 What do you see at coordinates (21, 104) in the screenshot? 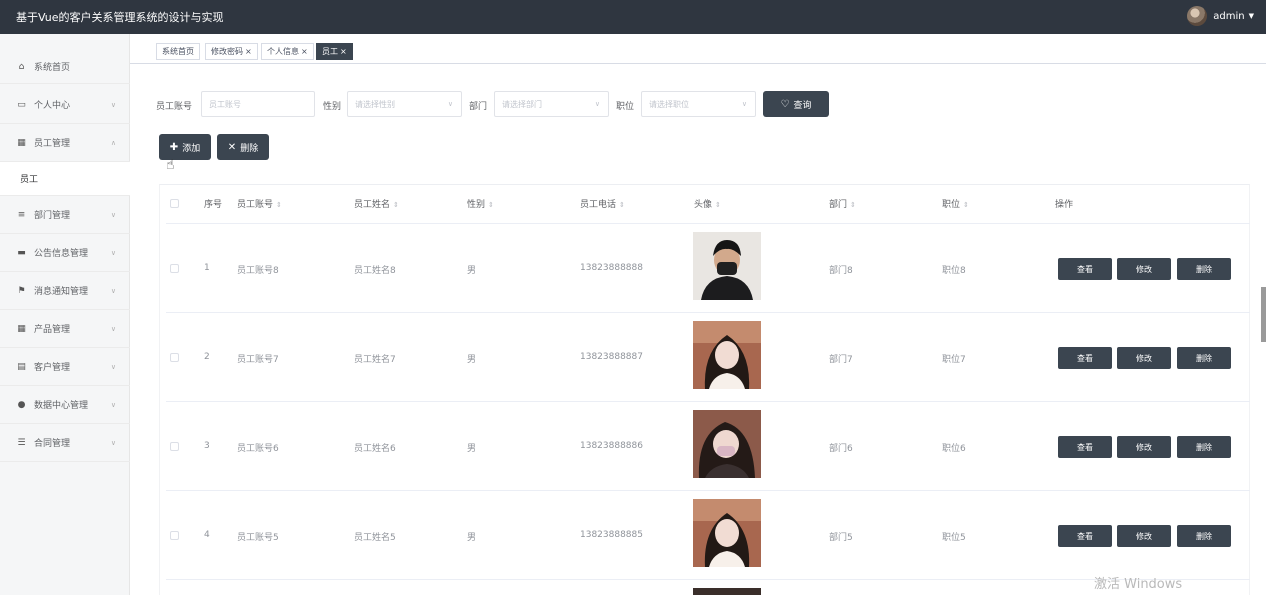
I see `monitor-icon: ▭` at bounding box center [21, 104].